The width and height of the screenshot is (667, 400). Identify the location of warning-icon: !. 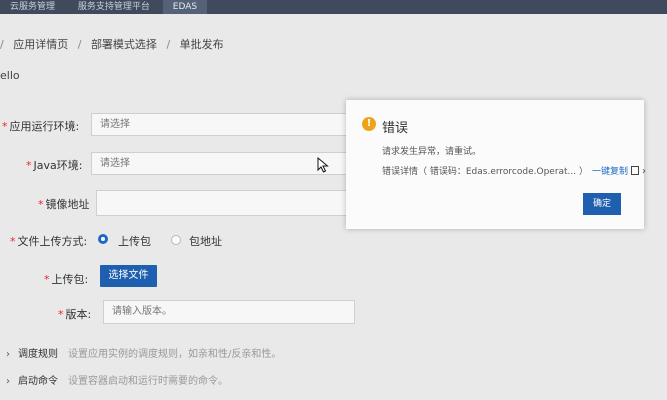
(369, 124).